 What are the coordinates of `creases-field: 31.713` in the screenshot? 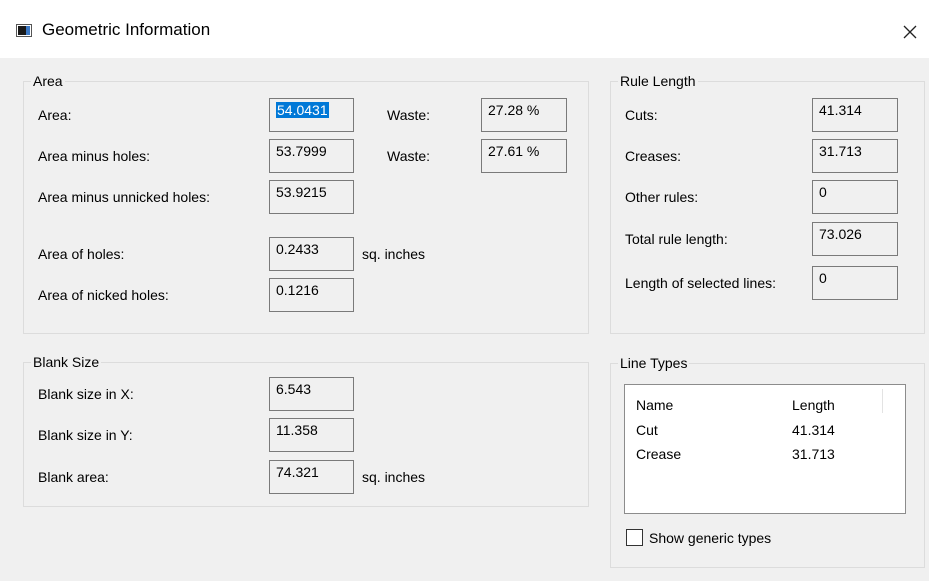 It's located at (855, 156).